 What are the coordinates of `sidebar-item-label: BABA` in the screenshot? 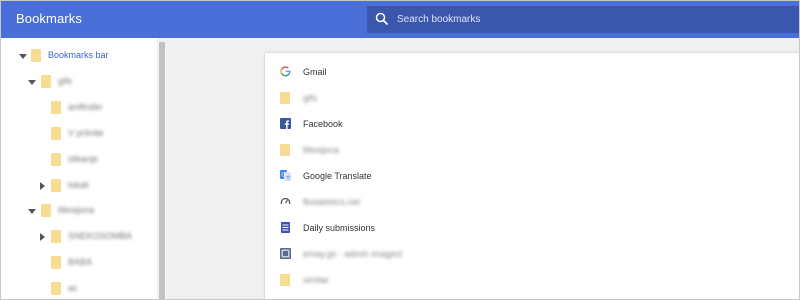 It's located at (80, 262).